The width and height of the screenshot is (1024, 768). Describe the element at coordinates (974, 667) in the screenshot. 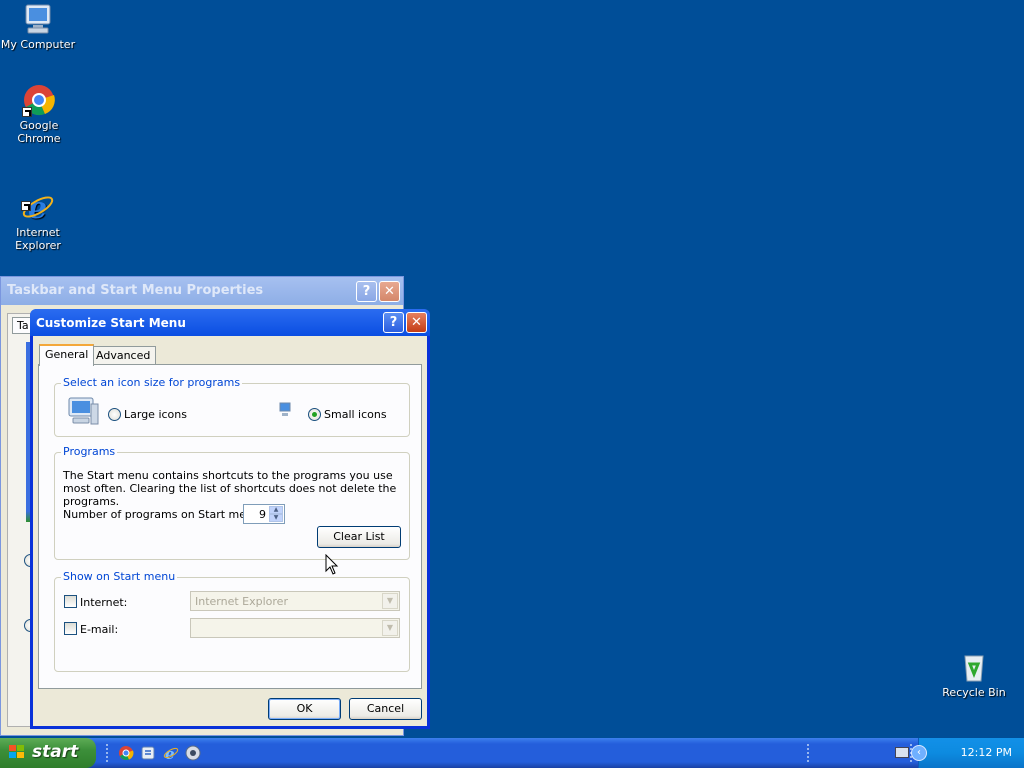

I see `recycle-bin-icon` at that location.